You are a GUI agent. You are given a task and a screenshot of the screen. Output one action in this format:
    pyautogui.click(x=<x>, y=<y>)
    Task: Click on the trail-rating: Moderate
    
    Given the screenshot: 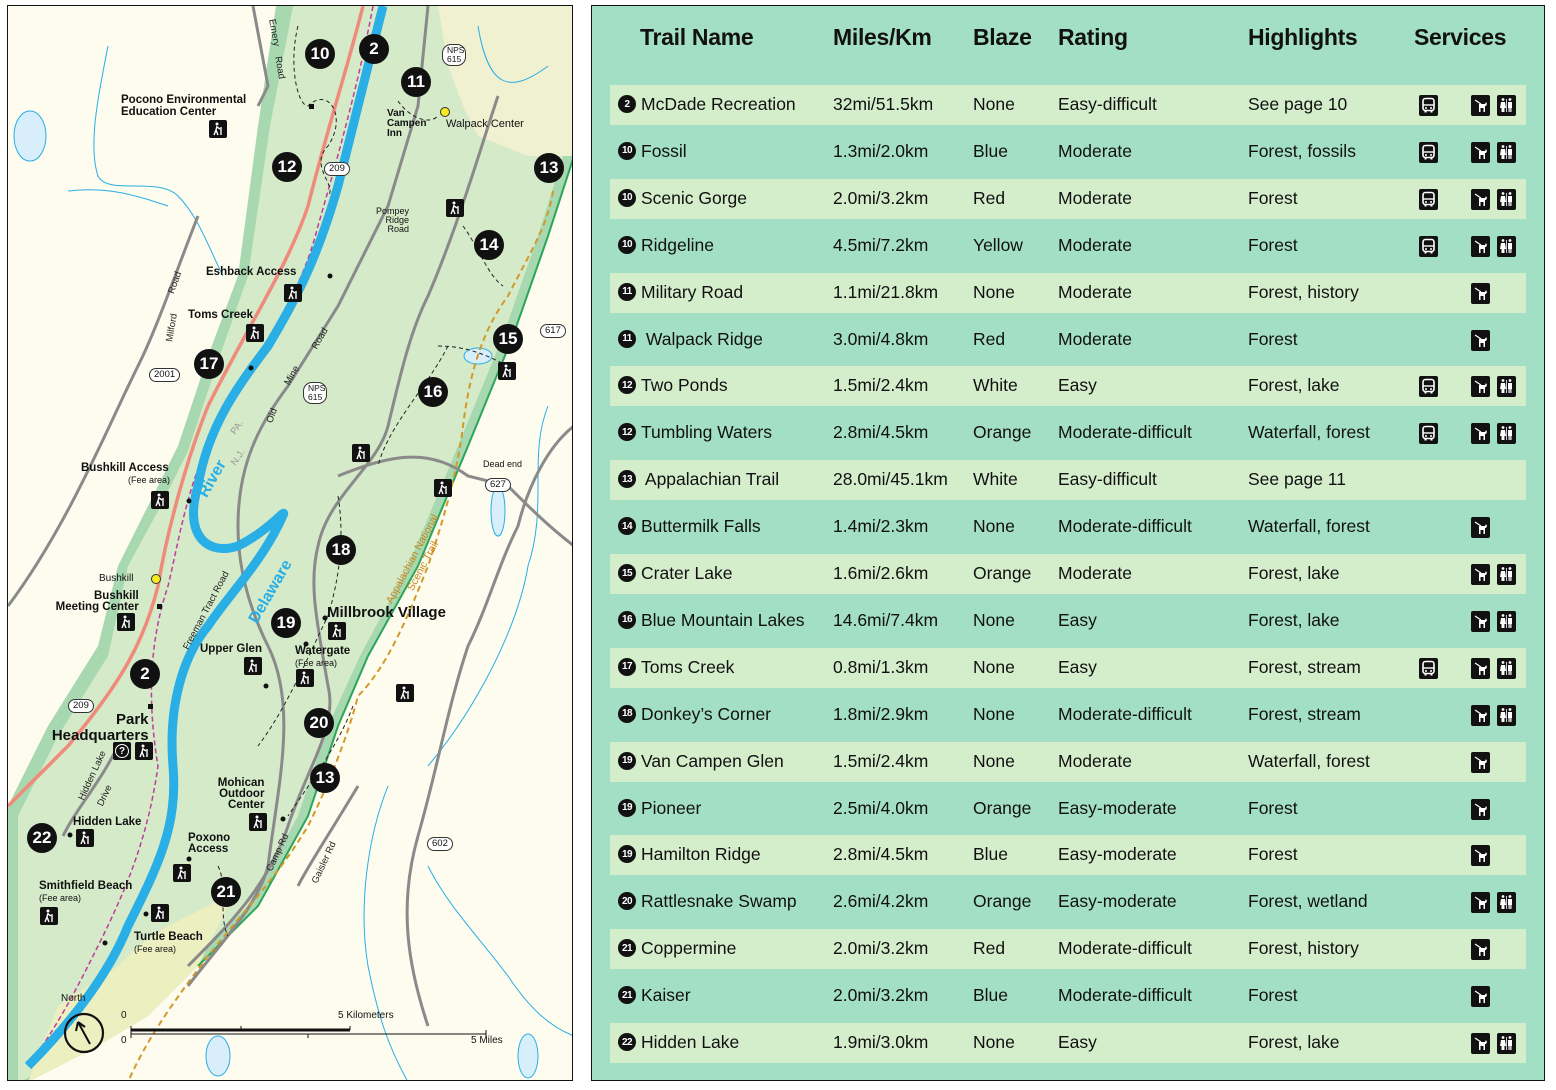 What is the action you would take?
    pyautogui.click(x=1095, y=291)
    